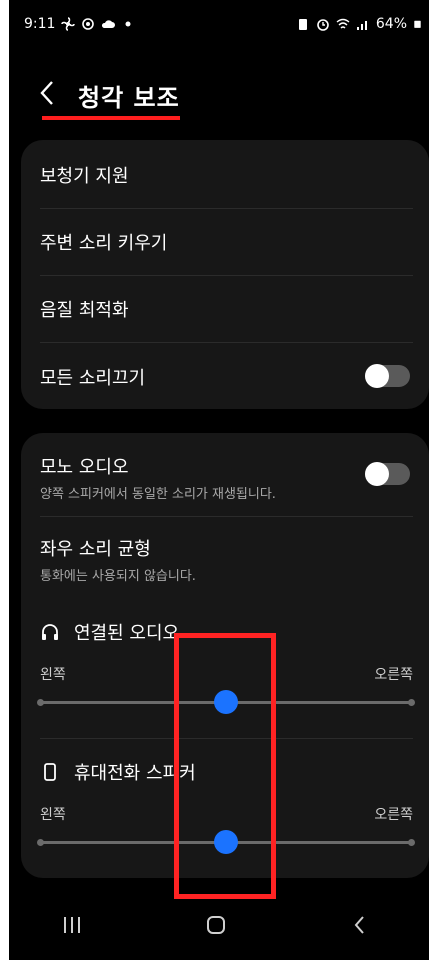 Image resolution: width=432 pixels, height=960 pixels. I want to click on list-item-mono-audio: 모노 오디오 양쪽 스피커에서 동일한 소리가 재생됩니다., so click(226, 477).